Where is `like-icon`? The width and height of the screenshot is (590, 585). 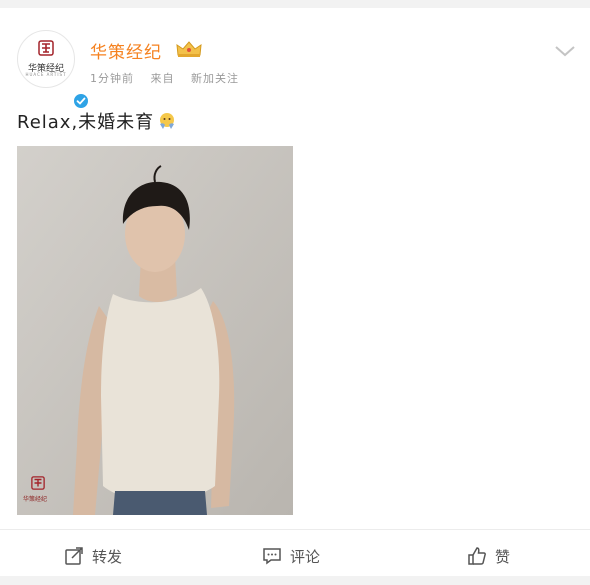
like-icon is located at coordinates (477, 556).